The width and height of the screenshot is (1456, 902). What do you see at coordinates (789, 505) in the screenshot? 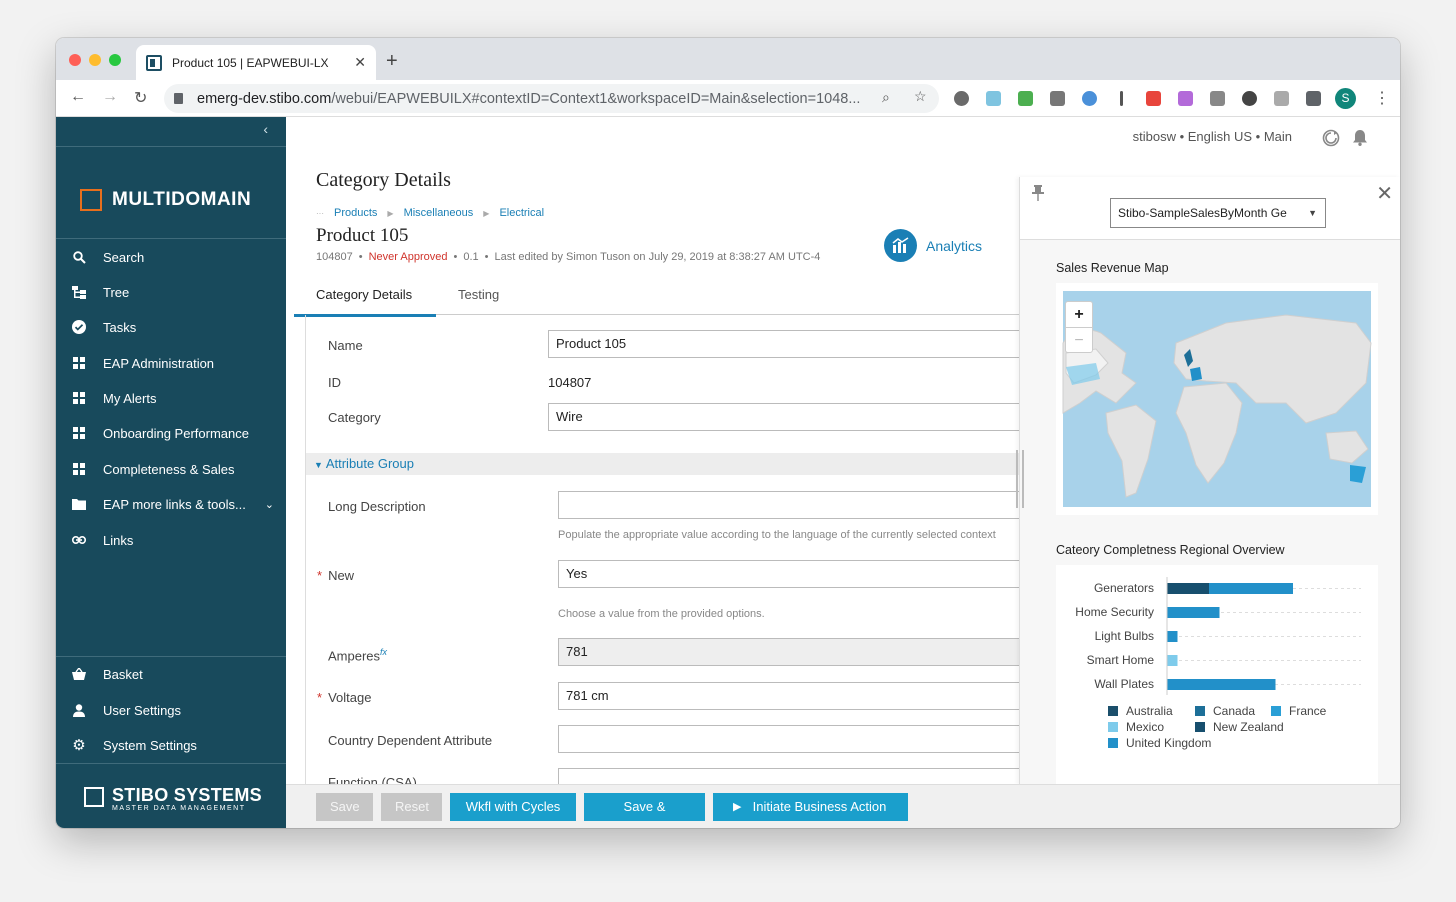
I see `long-description-field` at bounding box center [789, 505].